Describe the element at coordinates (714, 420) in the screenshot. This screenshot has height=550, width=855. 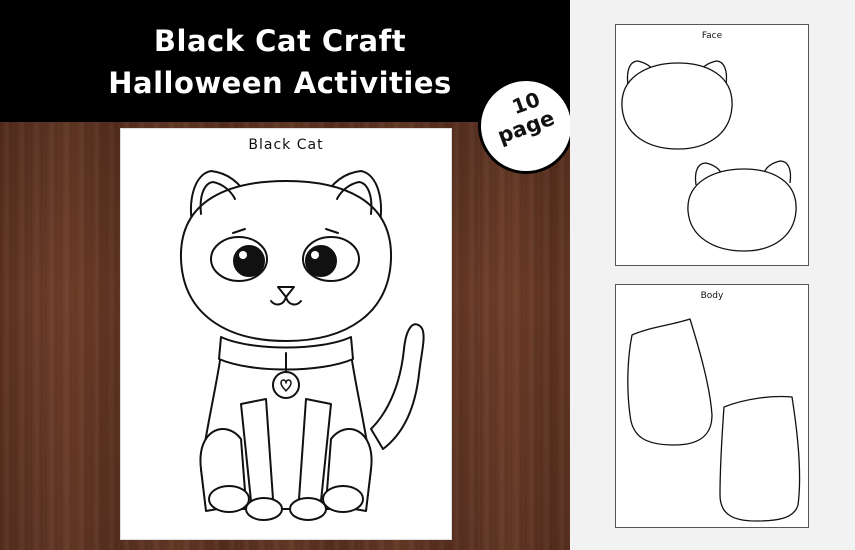
I see `cat-body-templates` at that location.